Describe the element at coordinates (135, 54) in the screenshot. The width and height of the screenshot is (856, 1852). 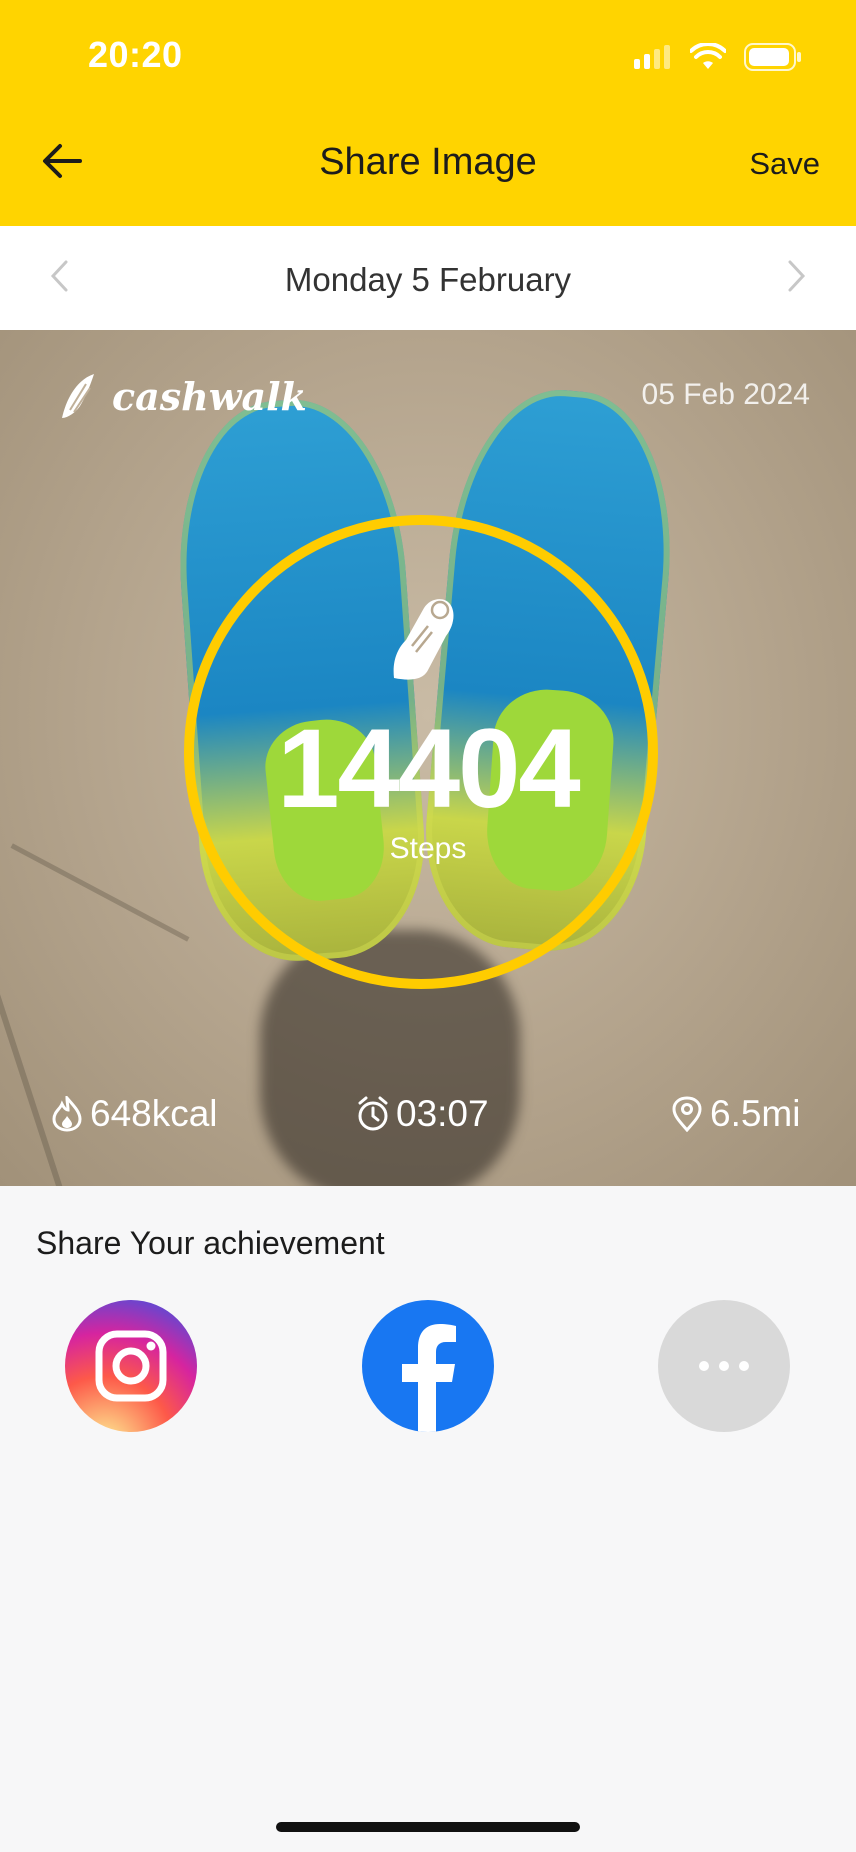
I see `status-time: 20:20` at that location.